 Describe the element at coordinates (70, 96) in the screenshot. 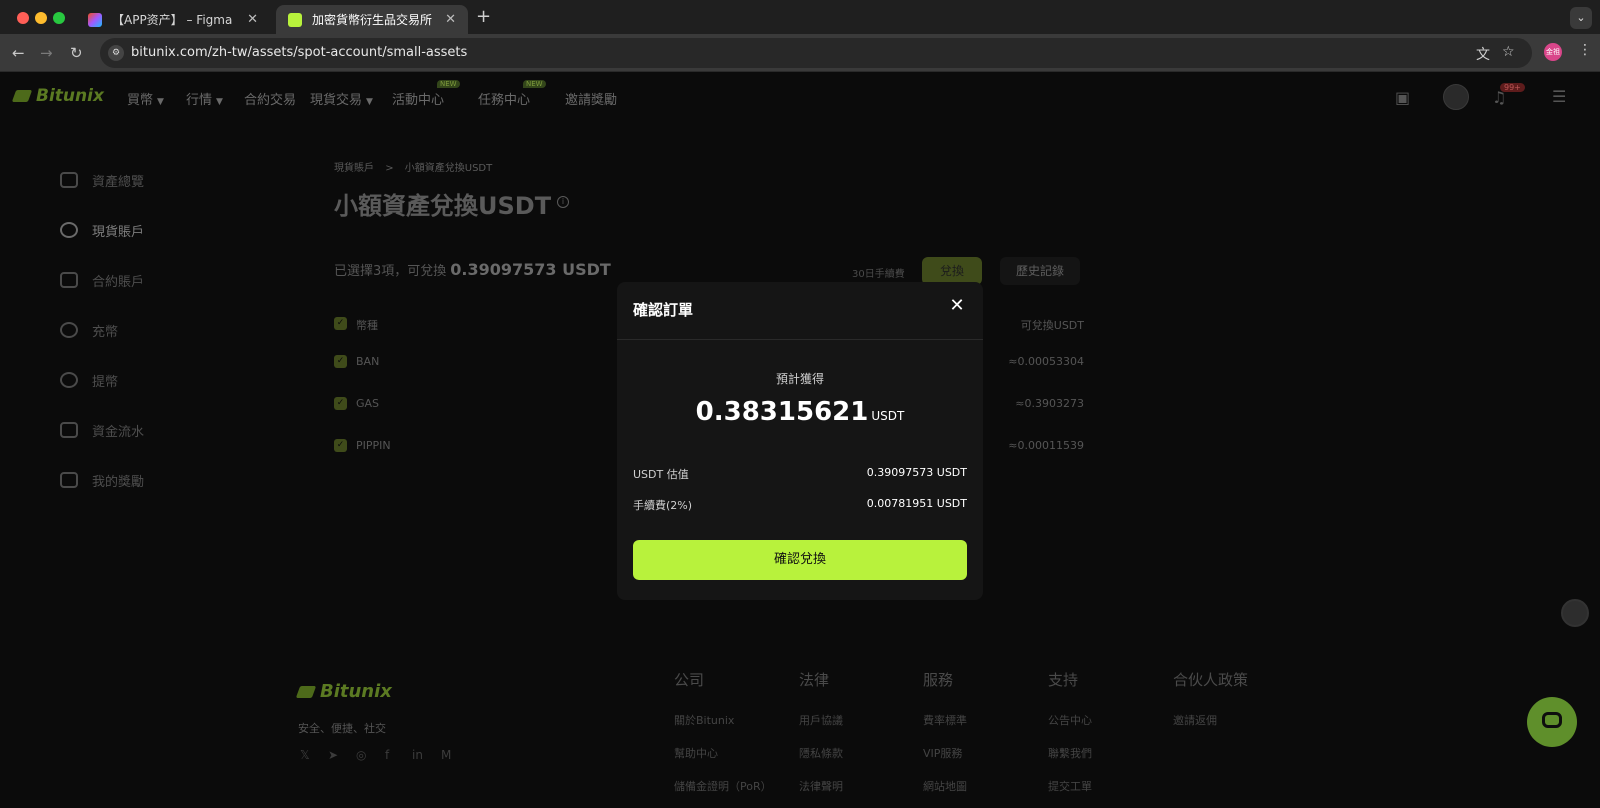

I see `logo-text: Bitunix` at that location.